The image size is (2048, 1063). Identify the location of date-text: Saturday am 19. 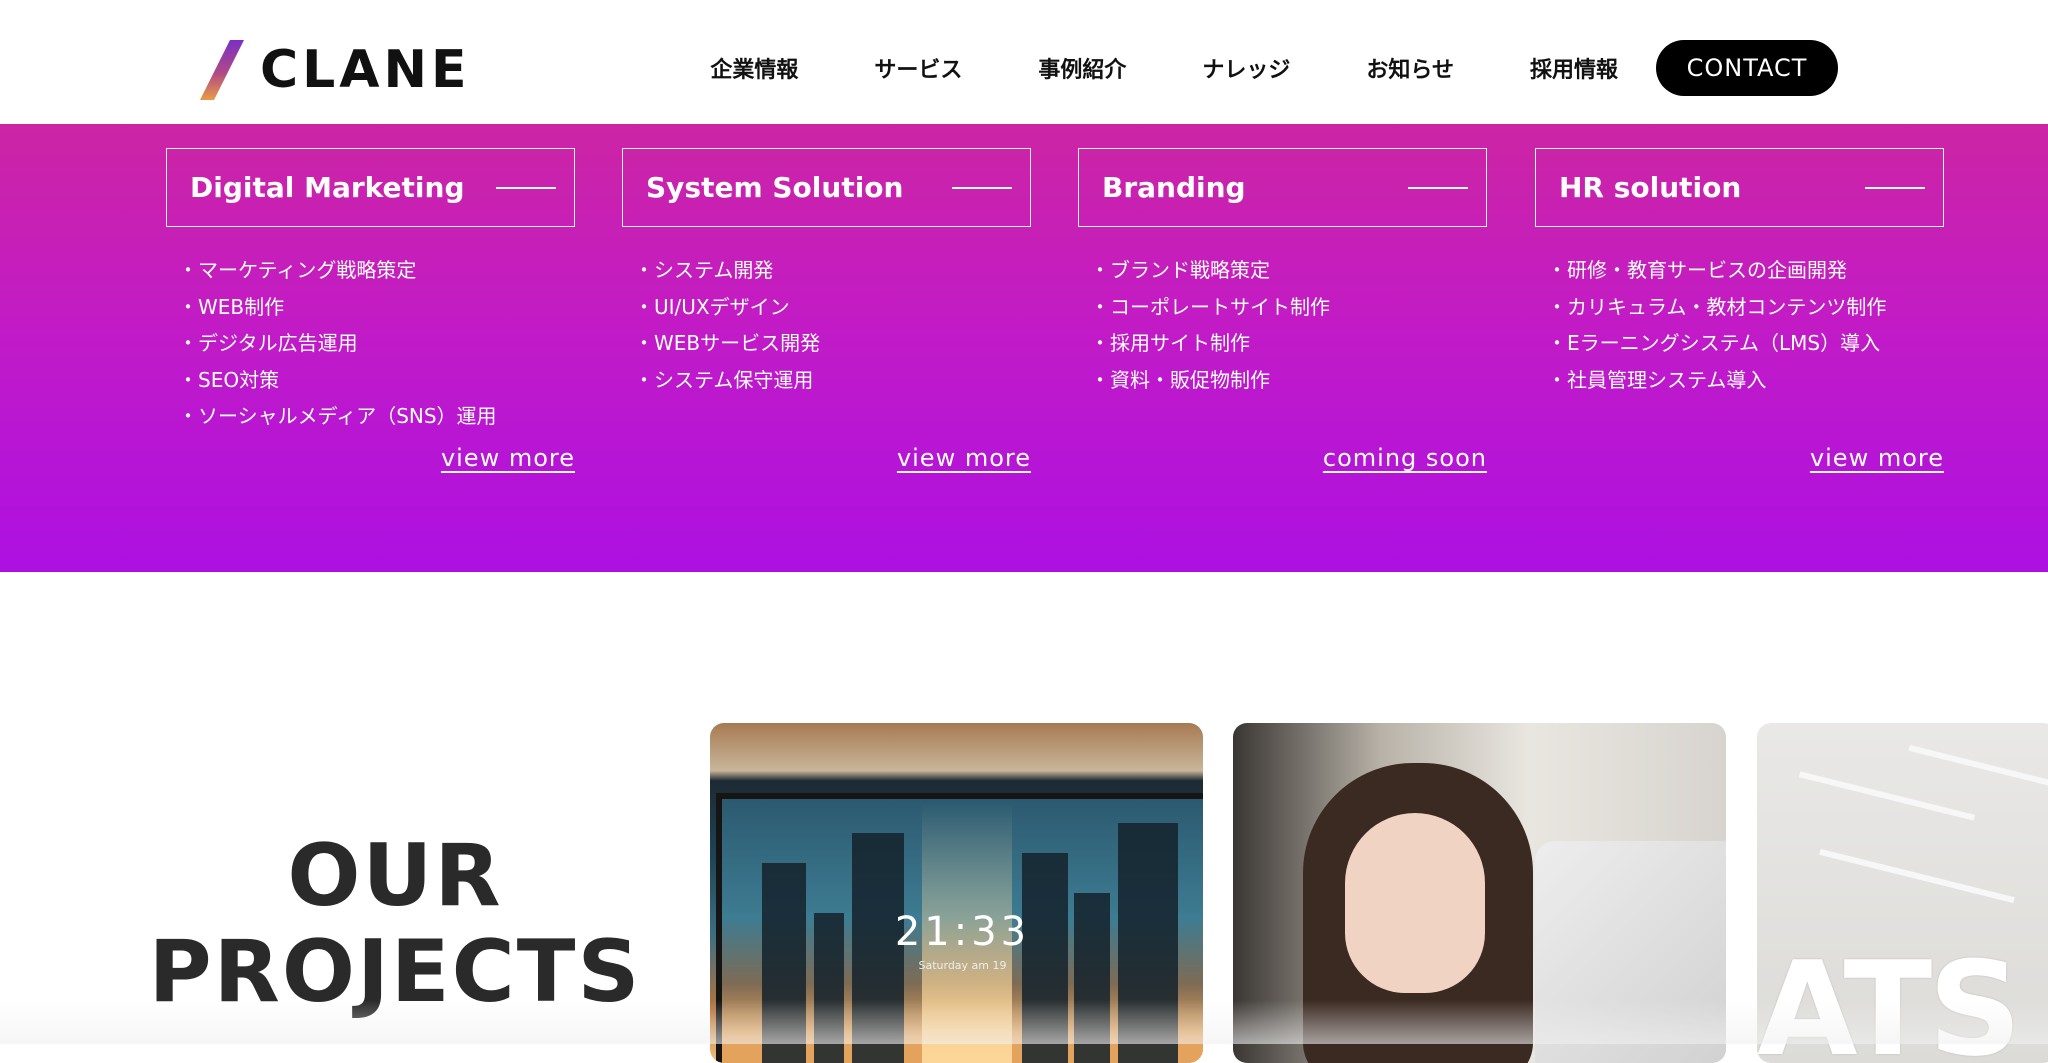
(962, 965).